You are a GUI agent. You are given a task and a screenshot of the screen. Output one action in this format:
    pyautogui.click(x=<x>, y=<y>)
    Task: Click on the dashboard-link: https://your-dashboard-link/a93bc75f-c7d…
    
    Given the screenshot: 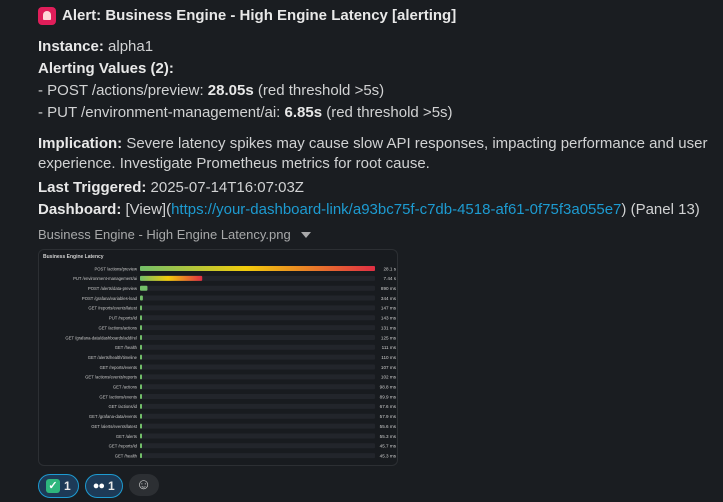 What is the action you would take?
    pyautogui.click(x=396, y=209)
    